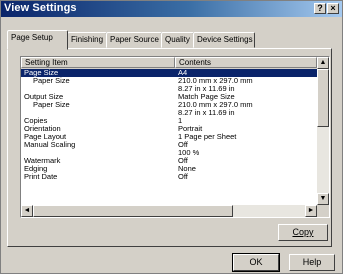  Describe the element at coordinates (333, 8) in the screenshot. I see `close-icon: ×` at that location.